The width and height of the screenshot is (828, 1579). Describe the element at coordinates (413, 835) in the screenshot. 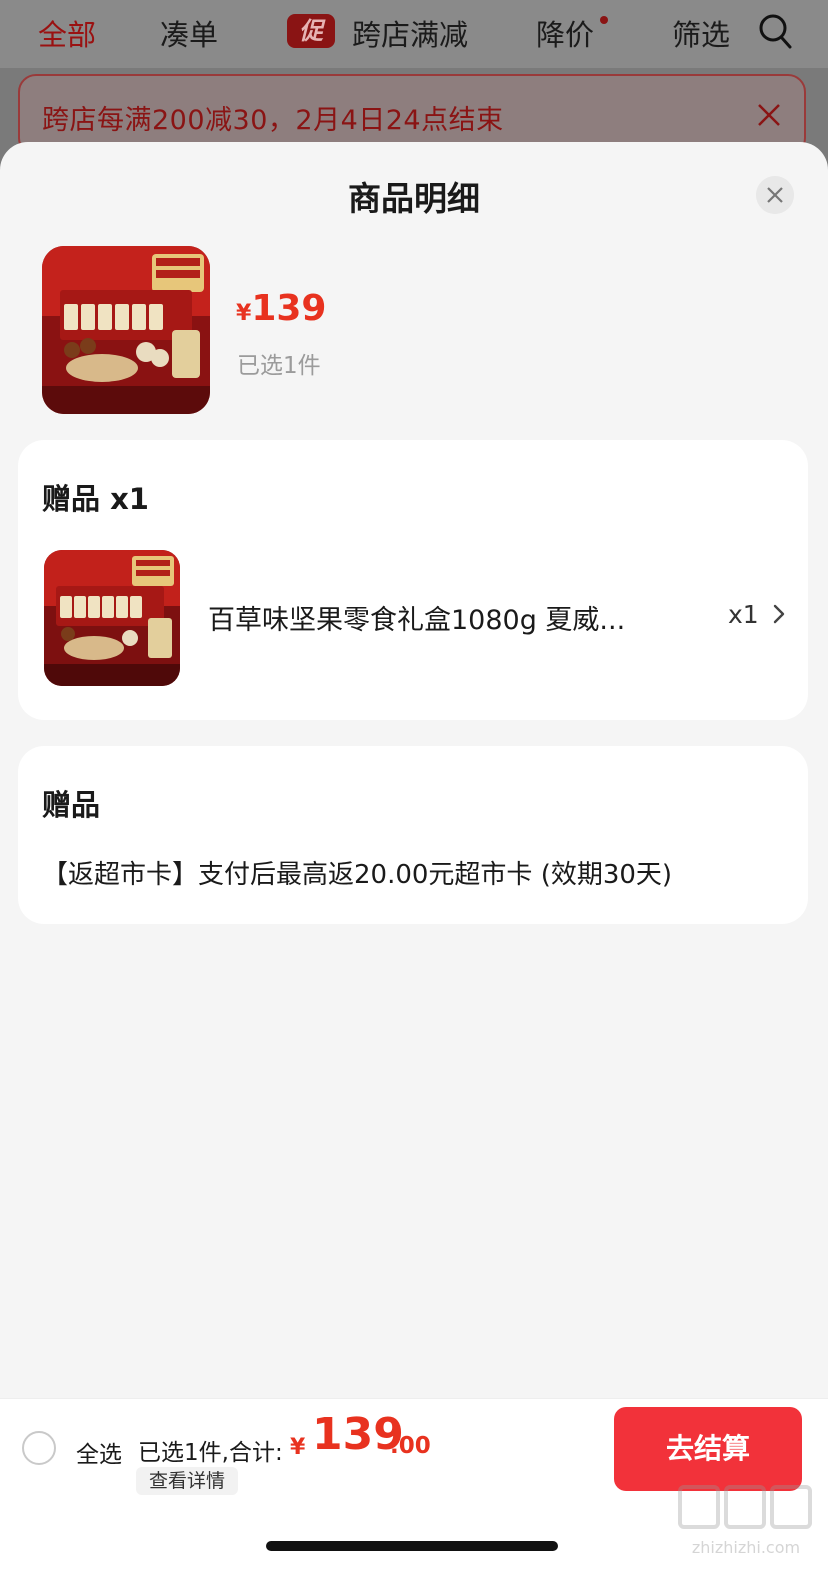

I see `bonus-card: 赠品 【返超市卡】支付后最高返20.00元超市卡 (效期30天)` at that location.